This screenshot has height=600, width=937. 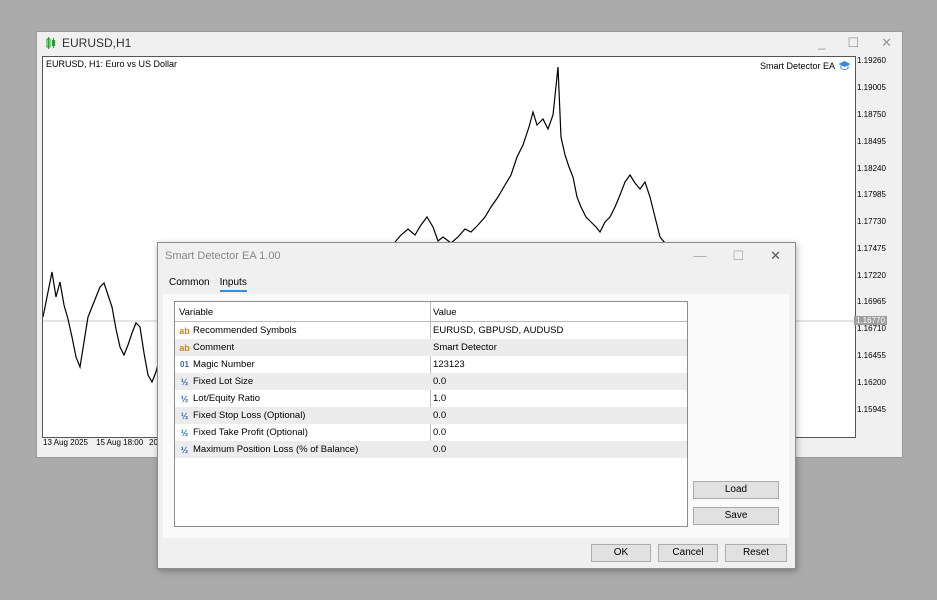 I want to click on price-tick: 1.17220, so click(x=871, y=275).